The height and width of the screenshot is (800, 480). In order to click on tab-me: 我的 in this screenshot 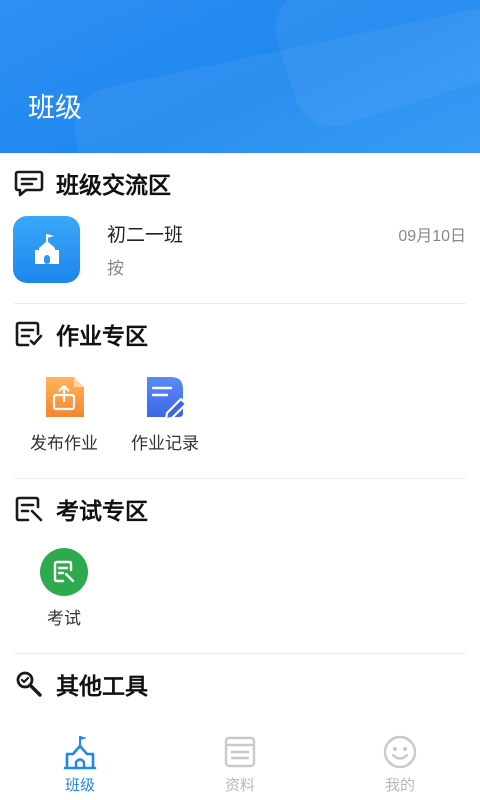, I will do `click(400, 764)`.